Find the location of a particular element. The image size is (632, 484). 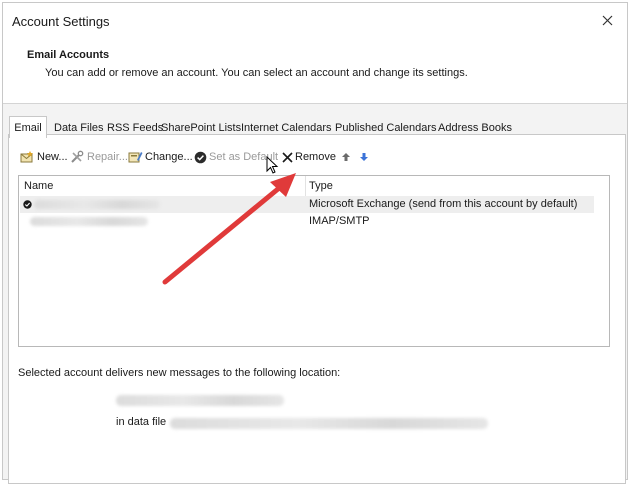

column-divider is located at coordinates (305, 186).